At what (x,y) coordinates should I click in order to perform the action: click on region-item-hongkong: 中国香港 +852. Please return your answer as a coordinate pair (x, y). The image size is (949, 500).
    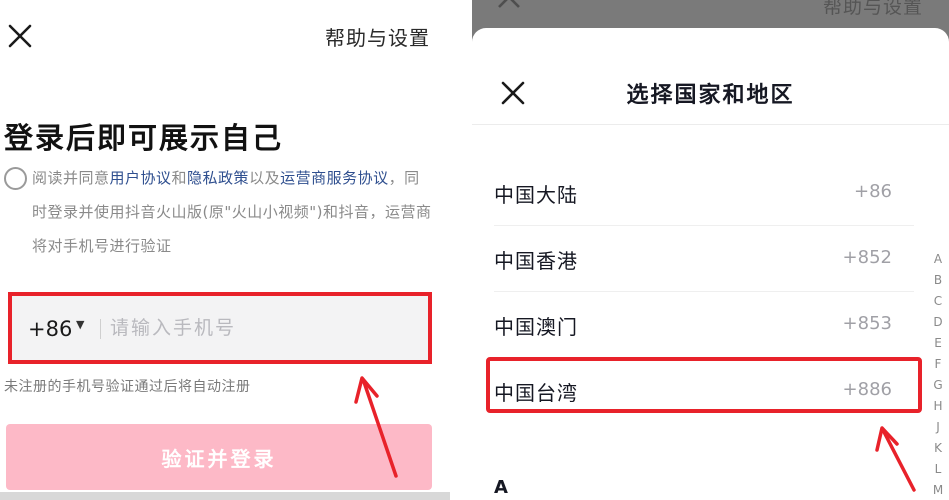
    Looking at the image, I should click on (704, 259).